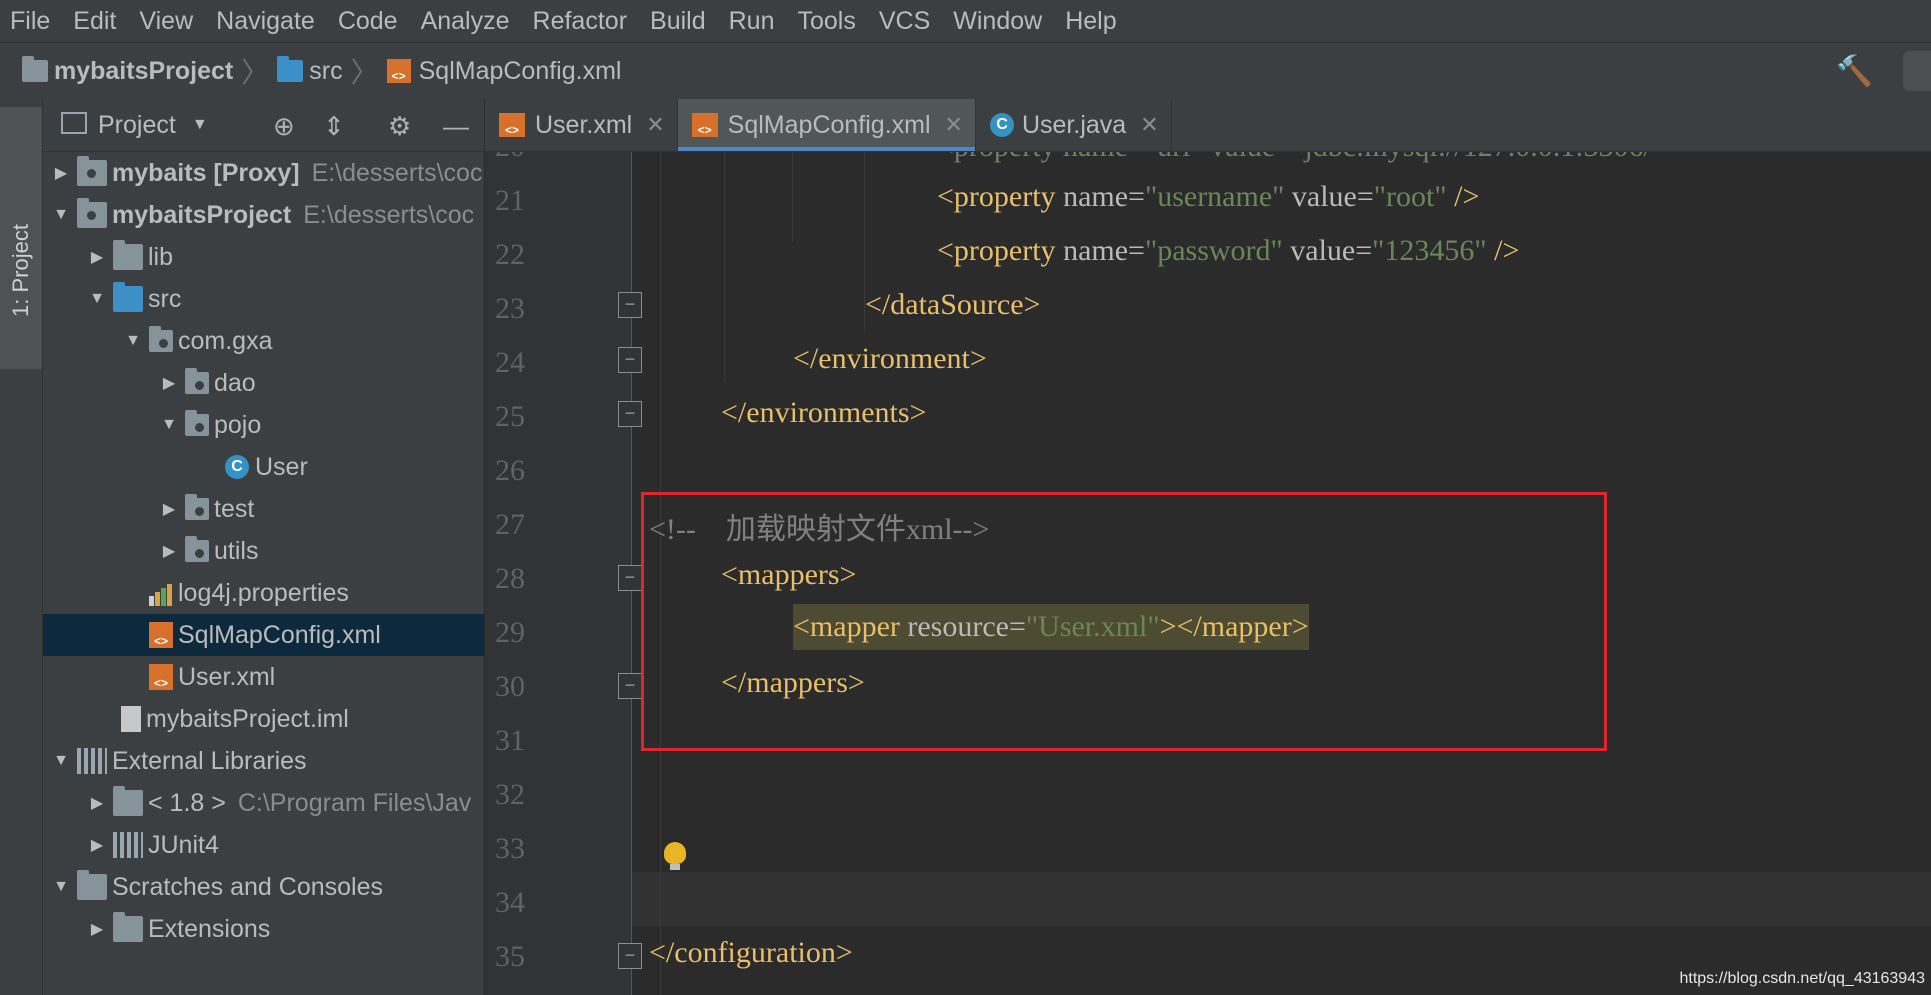 Image resolution: width=1931 pixels, height=995 pixels. What do you see at coordinates (906, 21) in the screenshot?
I see `menu-vcs: VCS` at bounding box center [906, 21].